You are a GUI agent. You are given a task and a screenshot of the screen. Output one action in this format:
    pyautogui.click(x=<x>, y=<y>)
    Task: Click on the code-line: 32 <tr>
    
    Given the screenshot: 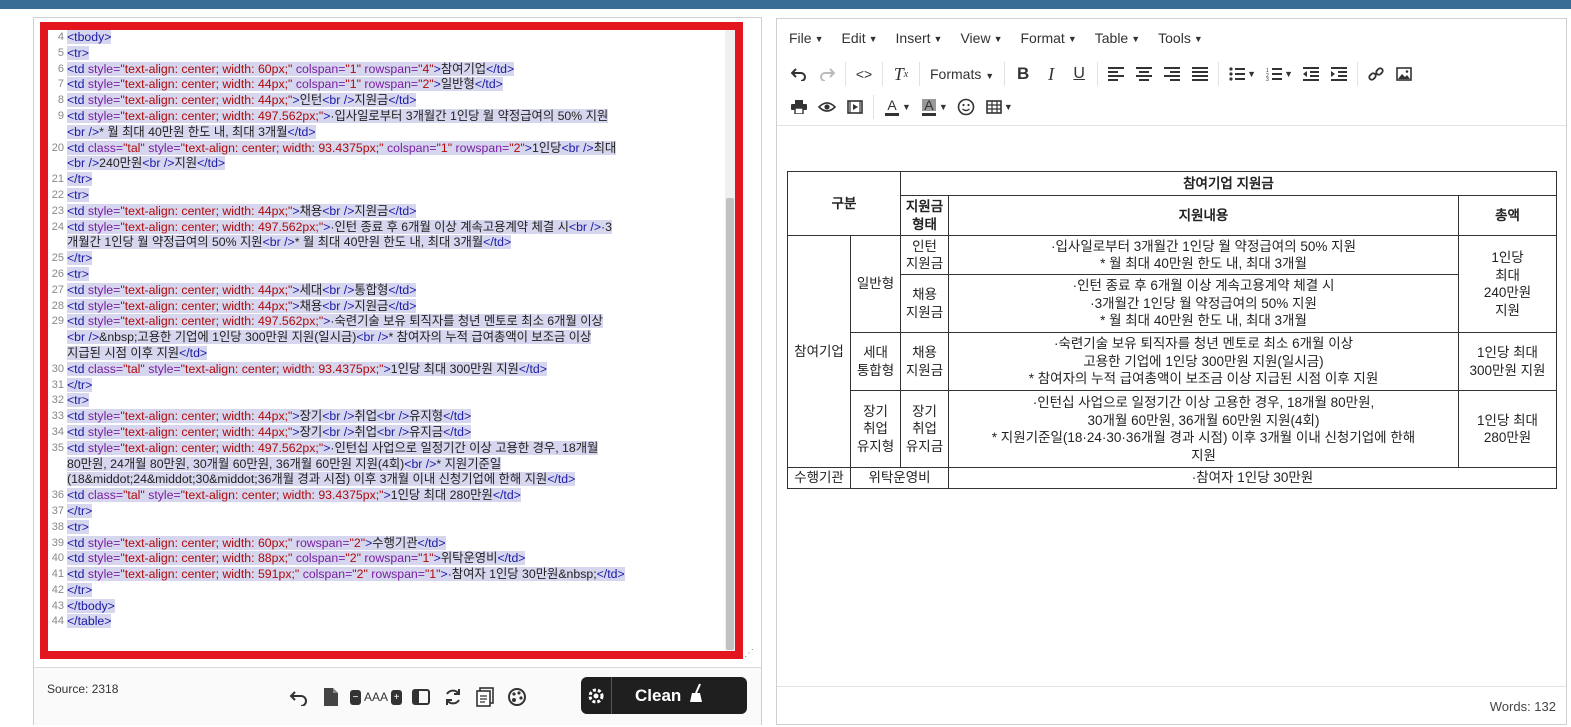 What is the action you would take?
    pyautogui.click(x=386, y=401)
    